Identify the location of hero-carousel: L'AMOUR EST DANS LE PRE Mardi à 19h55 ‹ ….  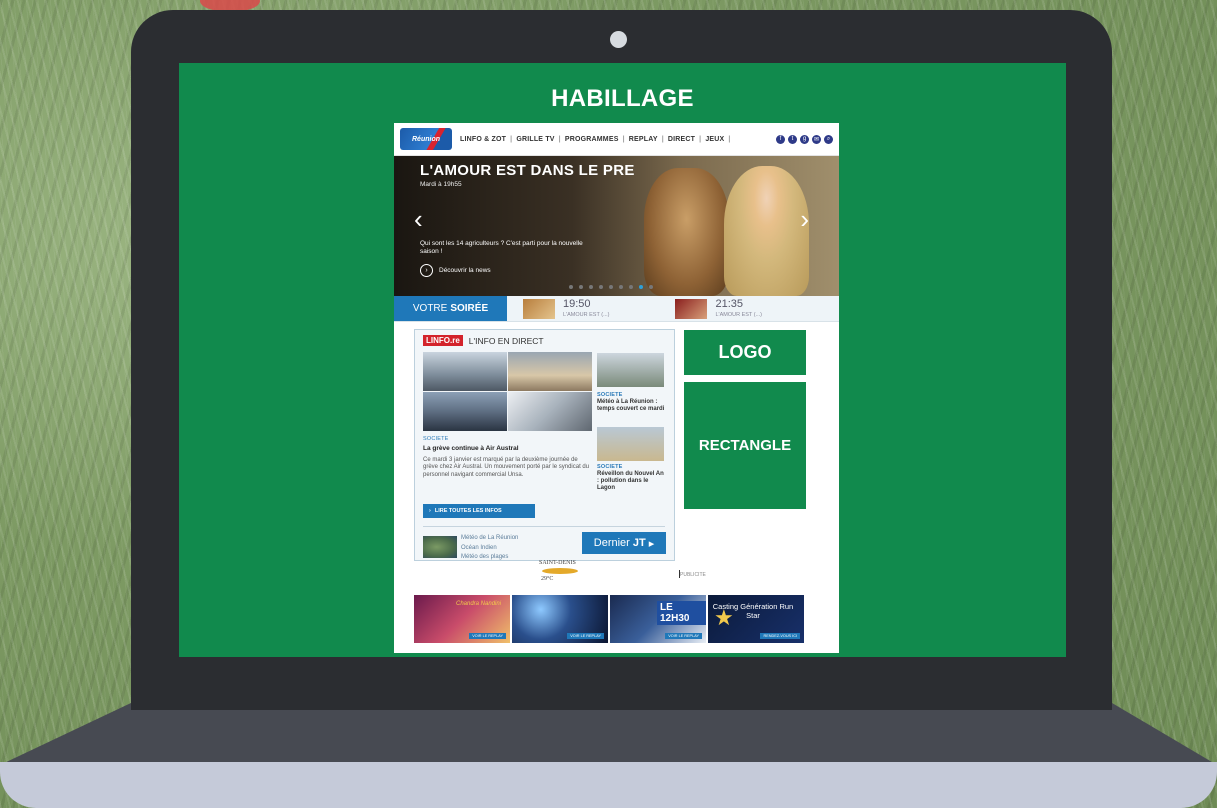
(616, 226).